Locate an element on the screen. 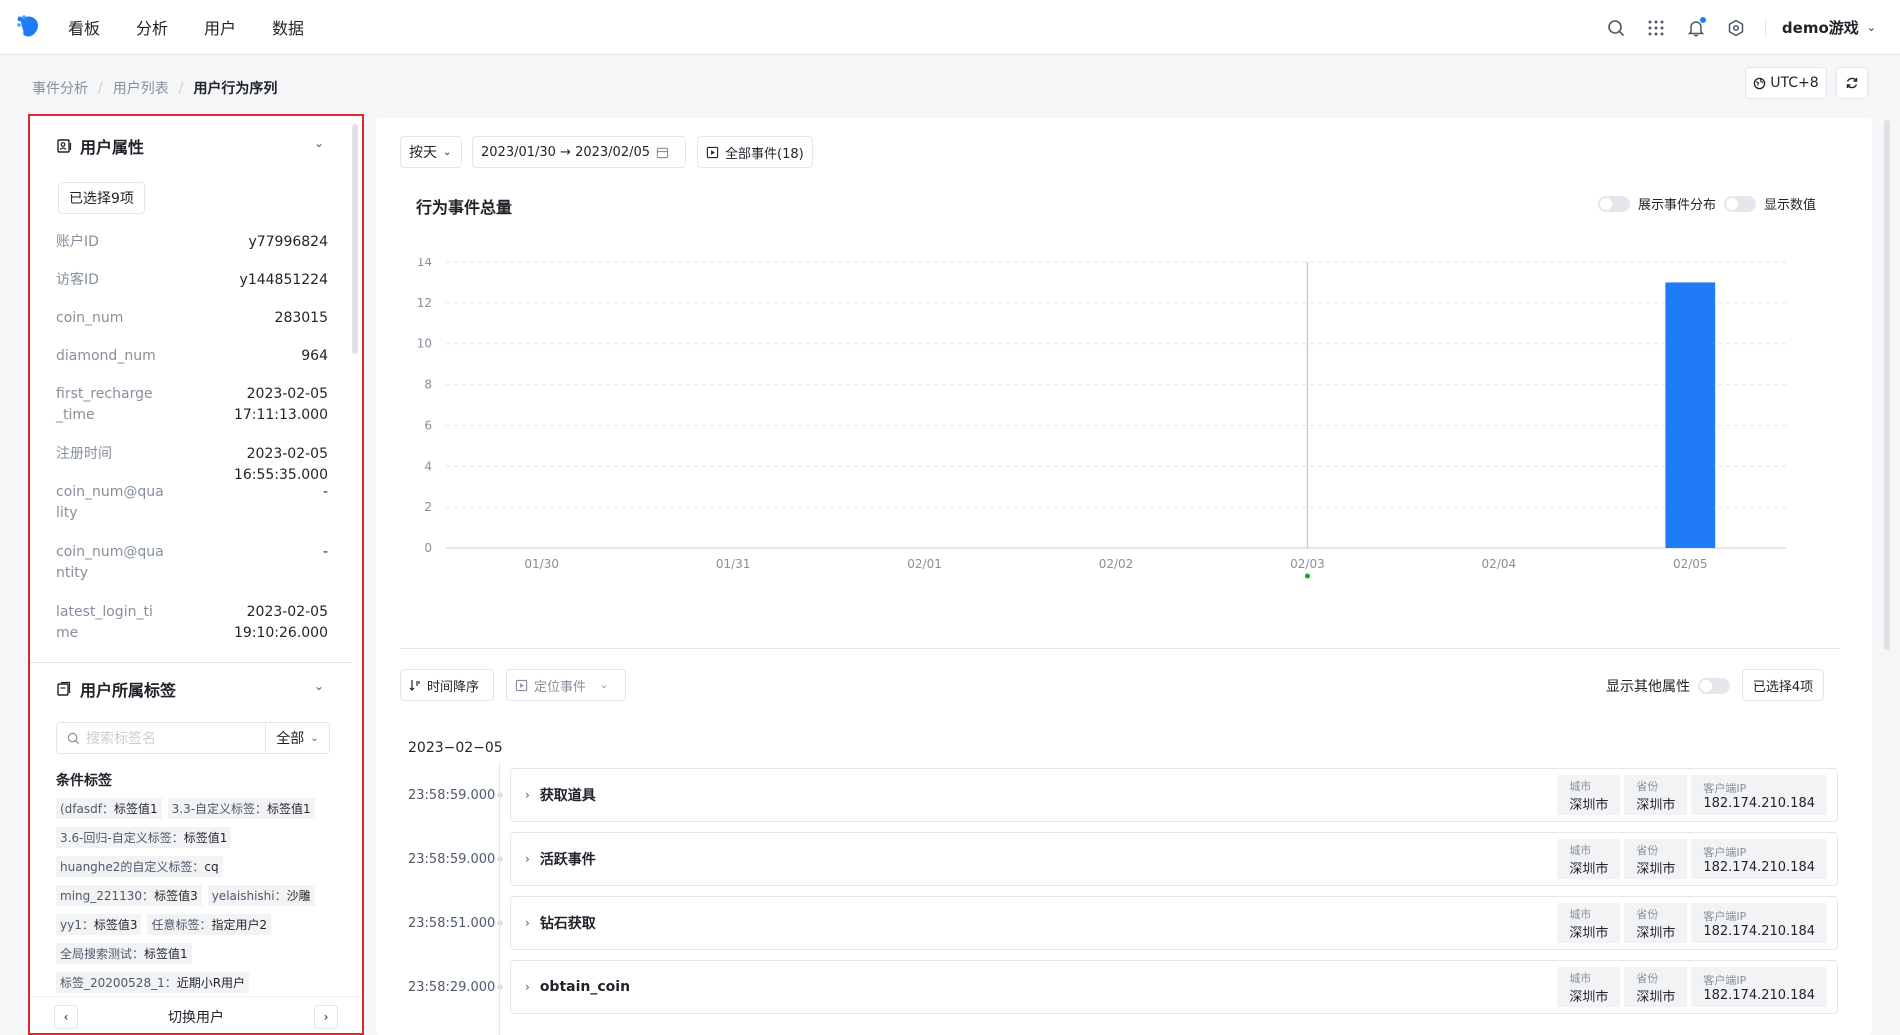 The image size is (1900, 1035). chevron-down-icon: ⌄ is located at coordinates (604, 685).